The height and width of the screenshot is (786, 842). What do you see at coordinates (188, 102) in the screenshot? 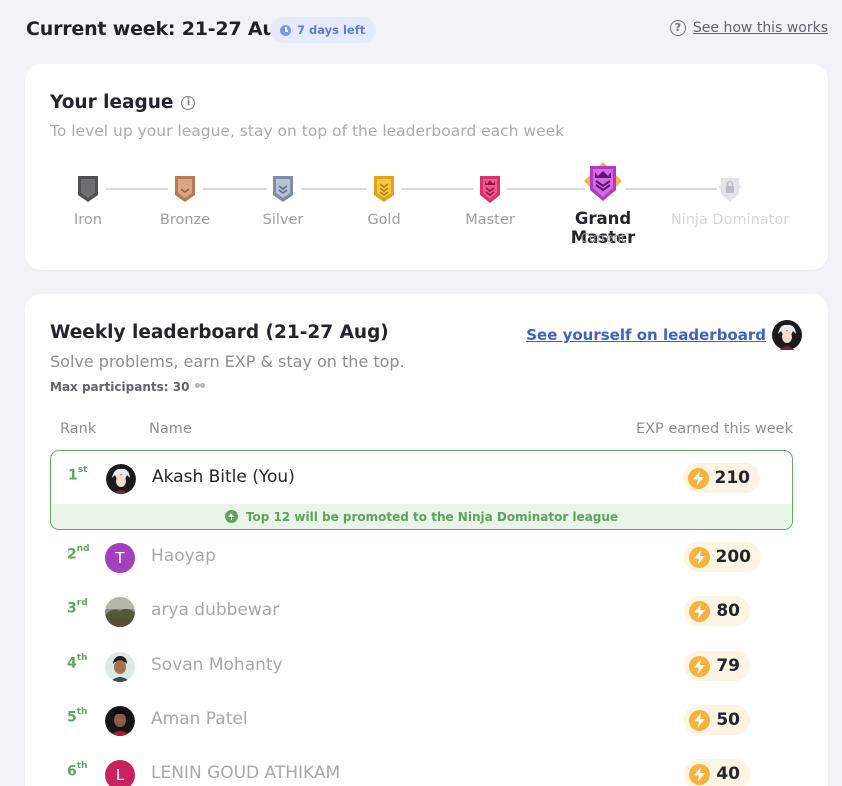
I see `info-icon: i` at bounding box center [188, 102].